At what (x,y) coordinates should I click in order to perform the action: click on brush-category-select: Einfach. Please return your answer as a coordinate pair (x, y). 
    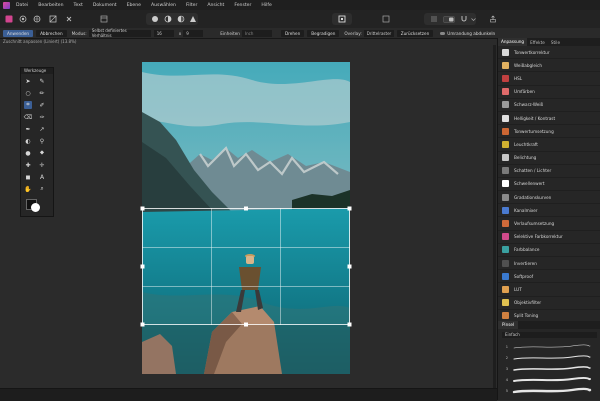
    Looking at the image, I should click on (549, 335).